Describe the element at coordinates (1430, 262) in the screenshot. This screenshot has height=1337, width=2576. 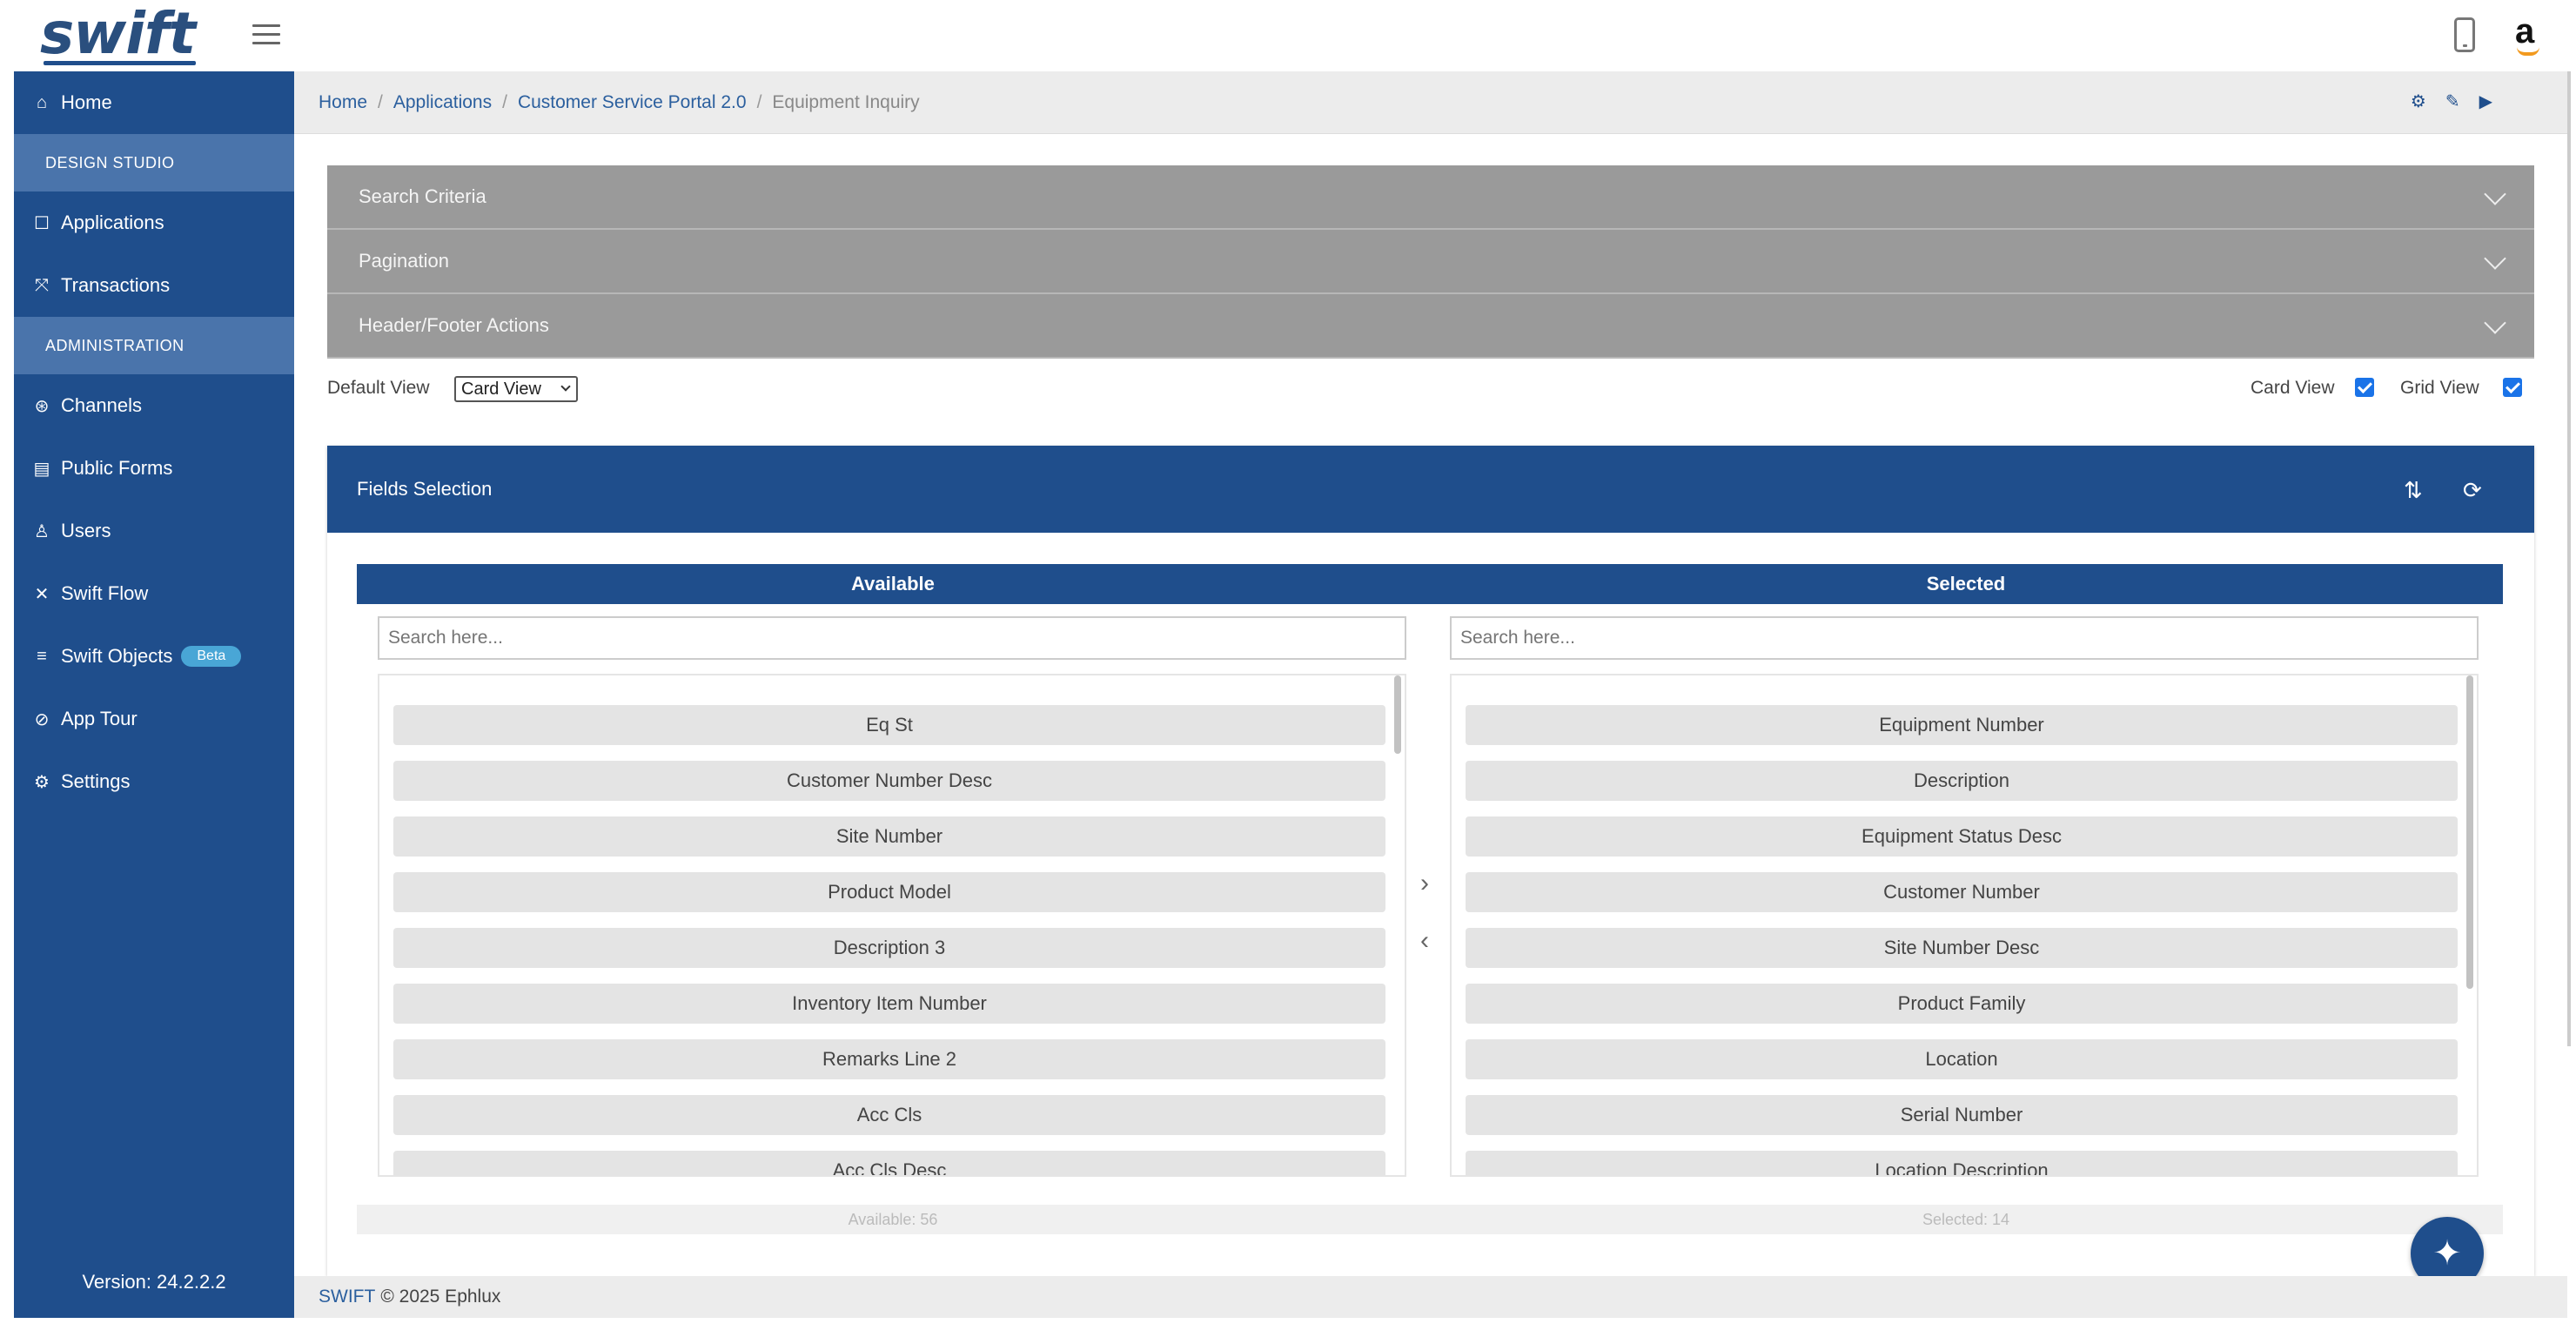
I see `accordion-pagination: Pagination` at that location.